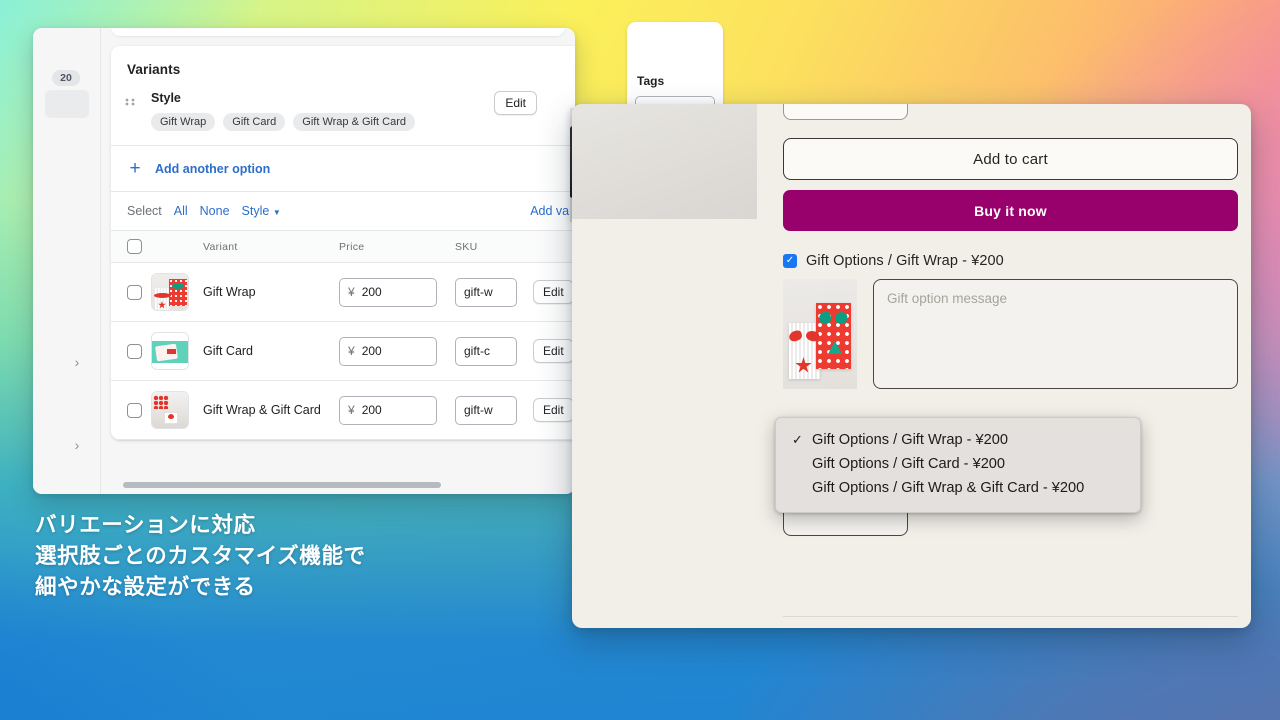 The width and height of the screenshot is (1280, 720). I want to click on add-another-option-row: + Add another option, so click(343, 169).